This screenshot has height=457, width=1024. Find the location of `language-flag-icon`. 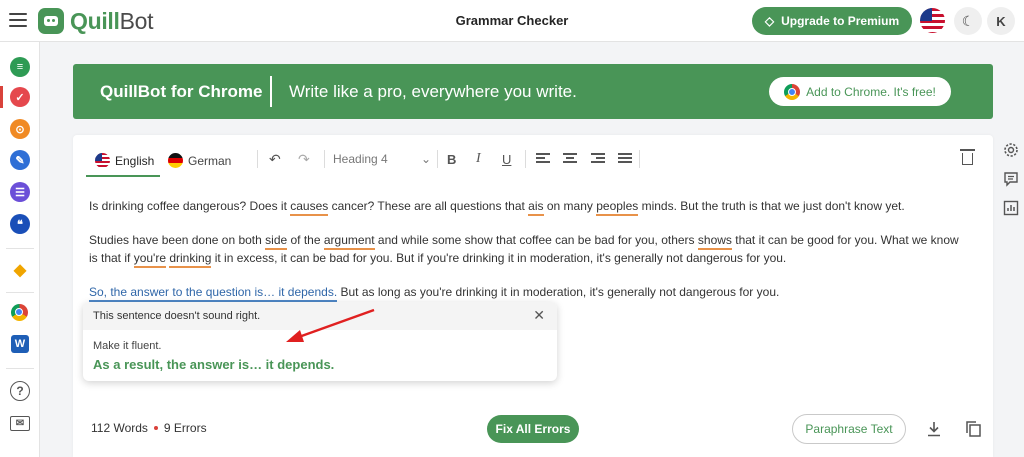

language-flag-icon is located at coordinates (932, 20).